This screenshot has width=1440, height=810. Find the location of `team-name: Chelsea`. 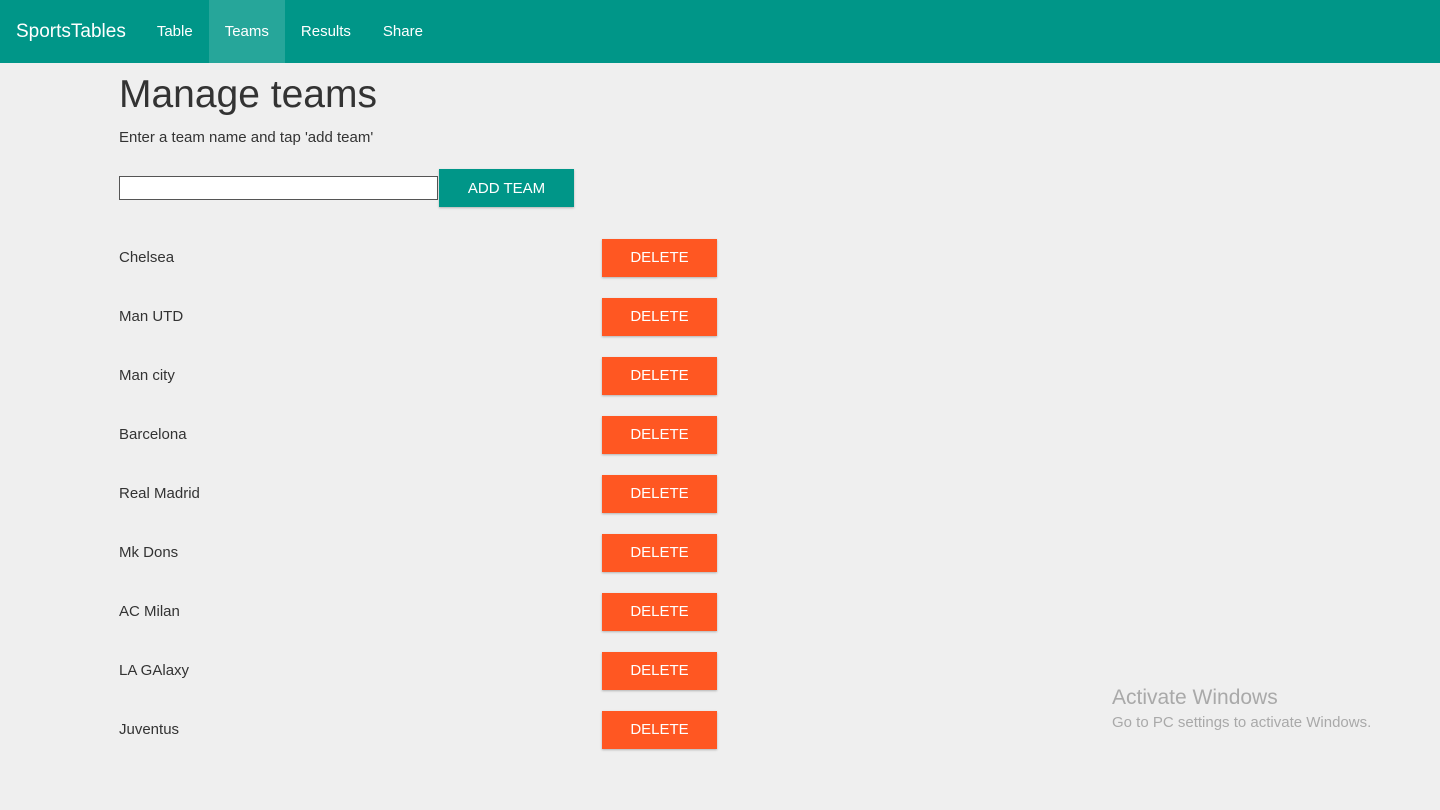

team-name: Chelsea is located at coordinates (147, 257).